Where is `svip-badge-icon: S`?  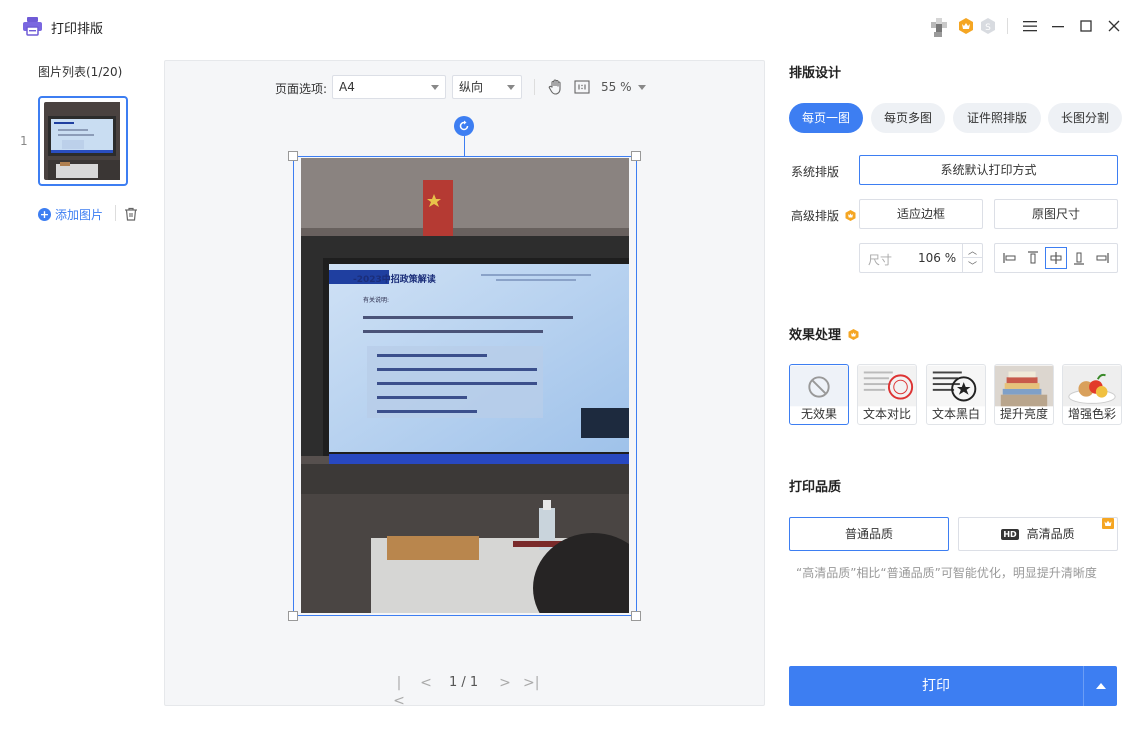
svip-badge-icon: S is located at coordinates (988, 26).